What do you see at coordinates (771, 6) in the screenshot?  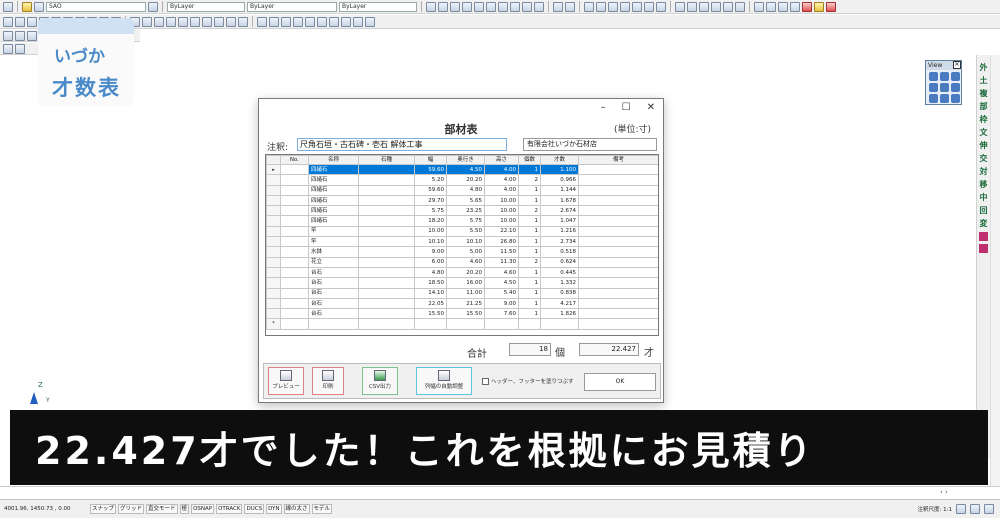 I see `text-icon` at bounding box center [771, 6].